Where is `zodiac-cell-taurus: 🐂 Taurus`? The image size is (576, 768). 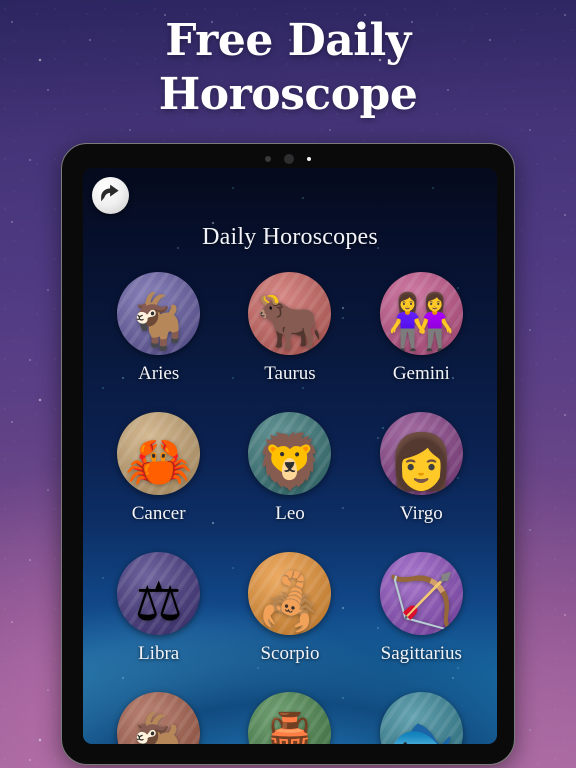
zodiac-cell-taurus: 🐂 Taurus is located at coordinates (289, 342).